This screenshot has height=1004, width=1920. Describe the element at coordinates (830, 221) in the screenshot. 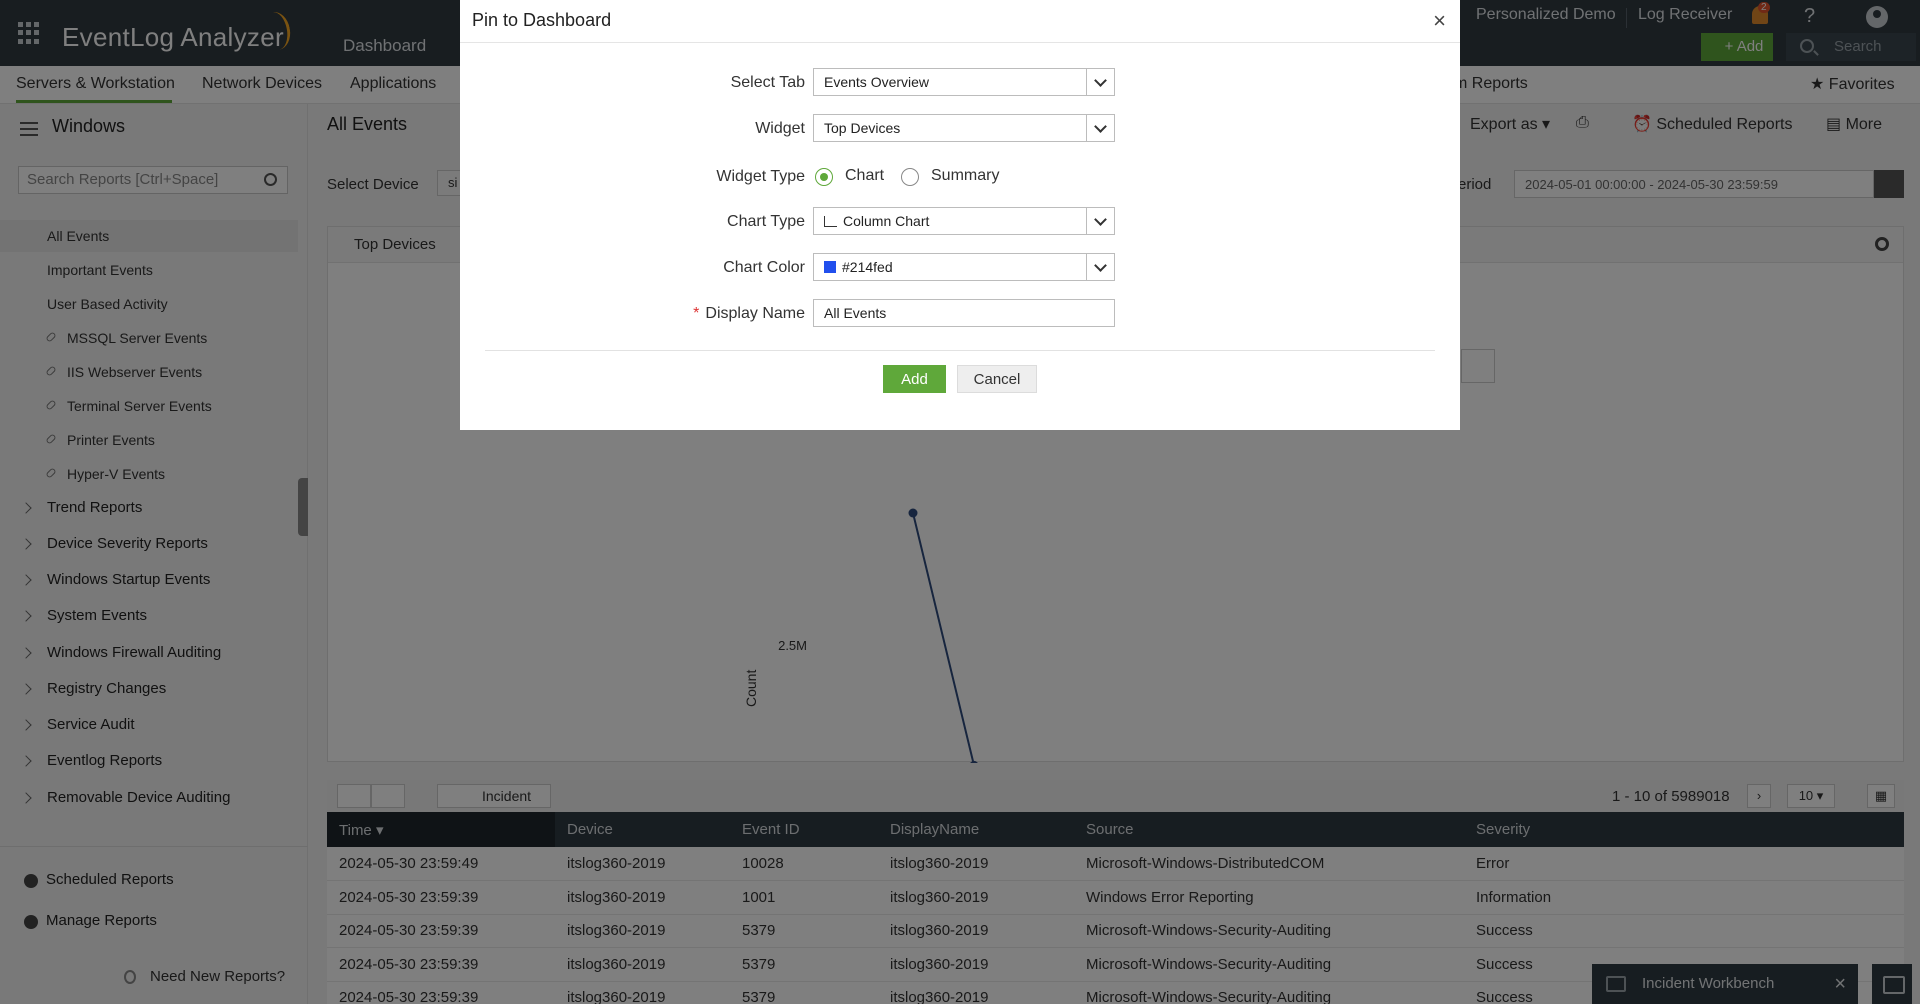

I see `column-chart-icon` at that location.